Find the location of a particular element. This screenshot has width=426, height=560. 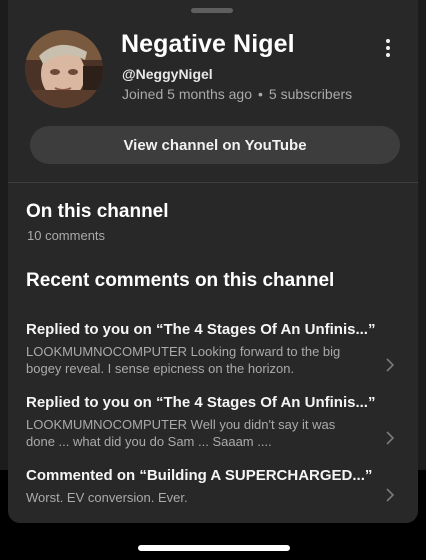

comment-body: Worst. EV conversion. Ever. is located at coordinates (107, 497).